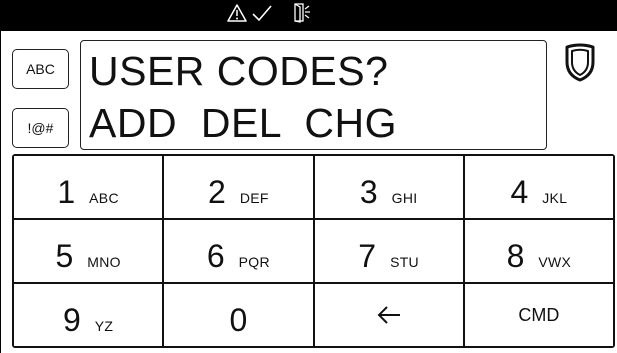  What do you see at coordinates (237, 13) in the screenshot?
I see `warning-icon` at bounding box center [237, 13].